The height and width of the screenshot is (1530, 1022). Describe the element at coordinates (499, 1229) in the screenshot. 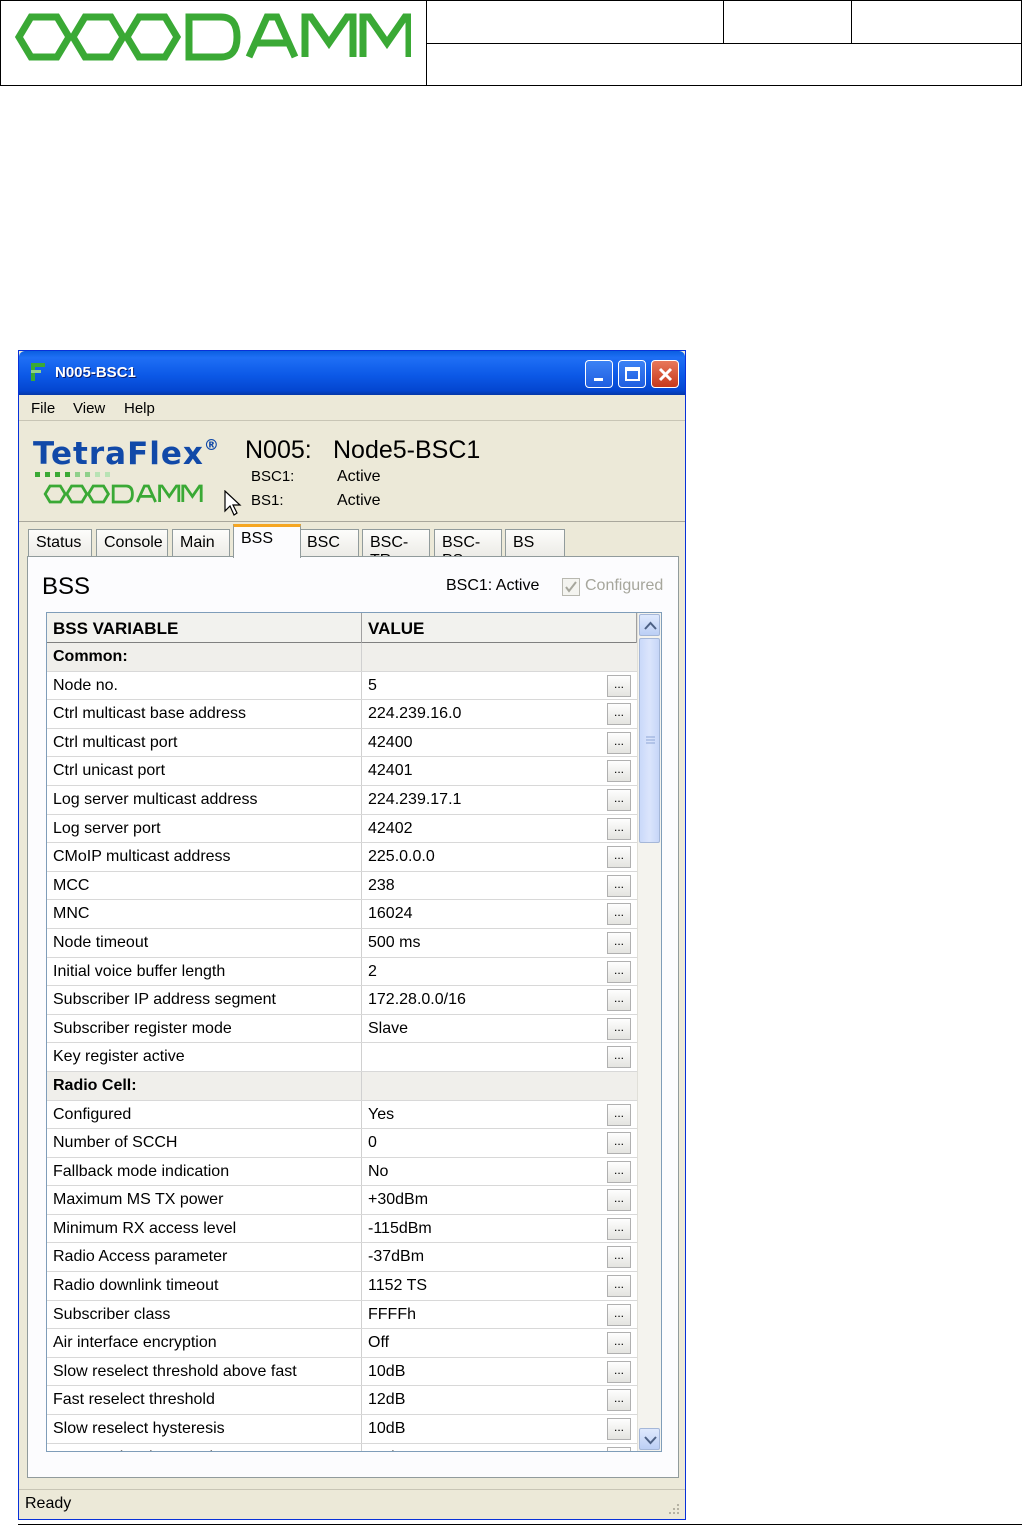

I see `variable-value-cell: -115dBm` at that location.